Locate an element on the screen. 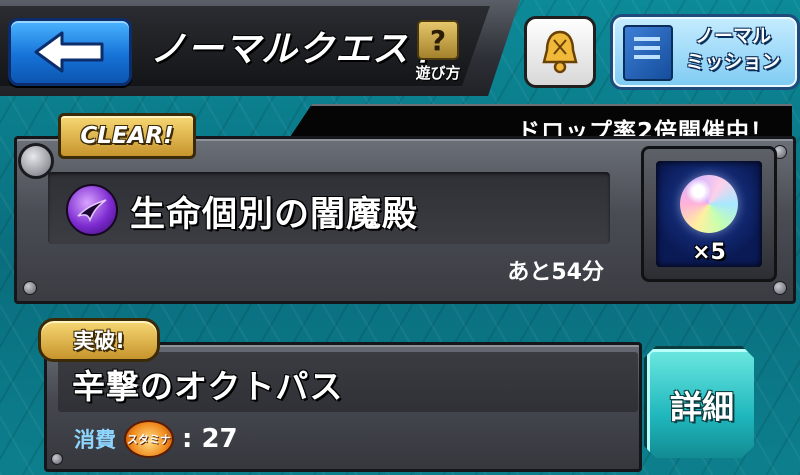 The width and height of the screenshot is (800, 475). cost-label: 消費 is located at coordinates (95, 440).